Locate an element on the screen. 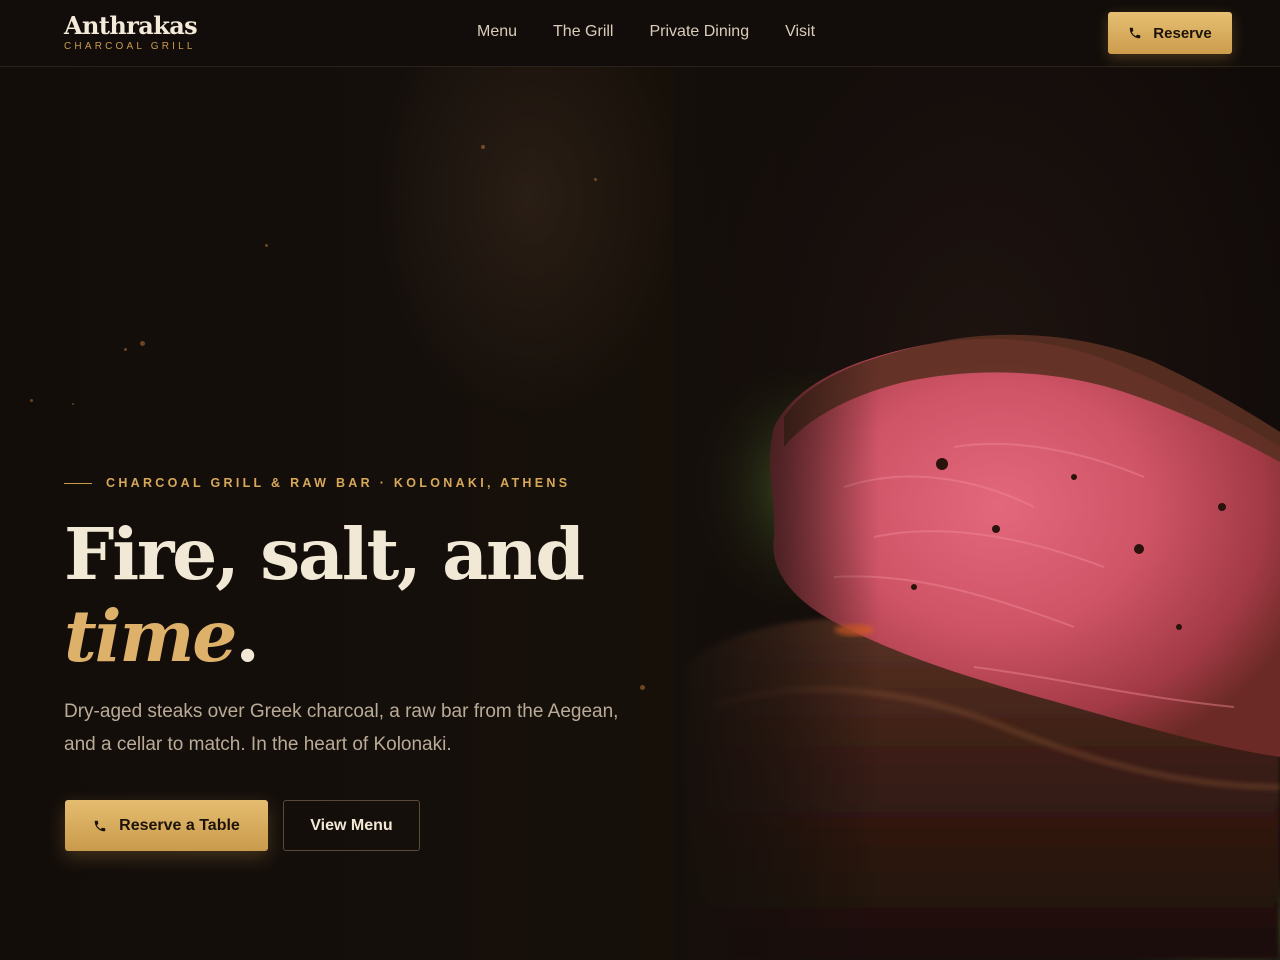 Image resolution: width=1280 pixels, height=960 pixels. eyebrow-rule is located at coordinates (78, 483).